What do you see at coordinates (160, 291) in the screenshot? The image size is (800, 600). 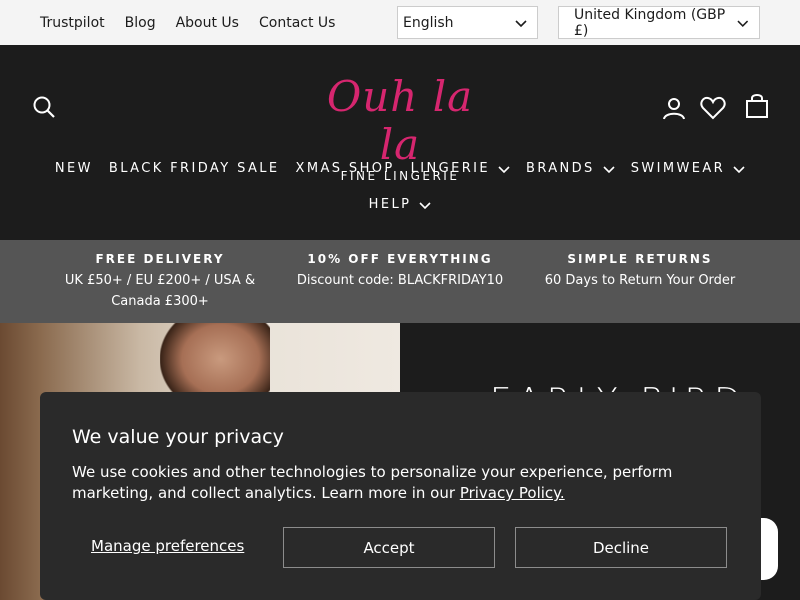 I see `benefit-text: UK £50+ / EU £200+ / USA & Canada £300+` at bounding box center [160, 291].